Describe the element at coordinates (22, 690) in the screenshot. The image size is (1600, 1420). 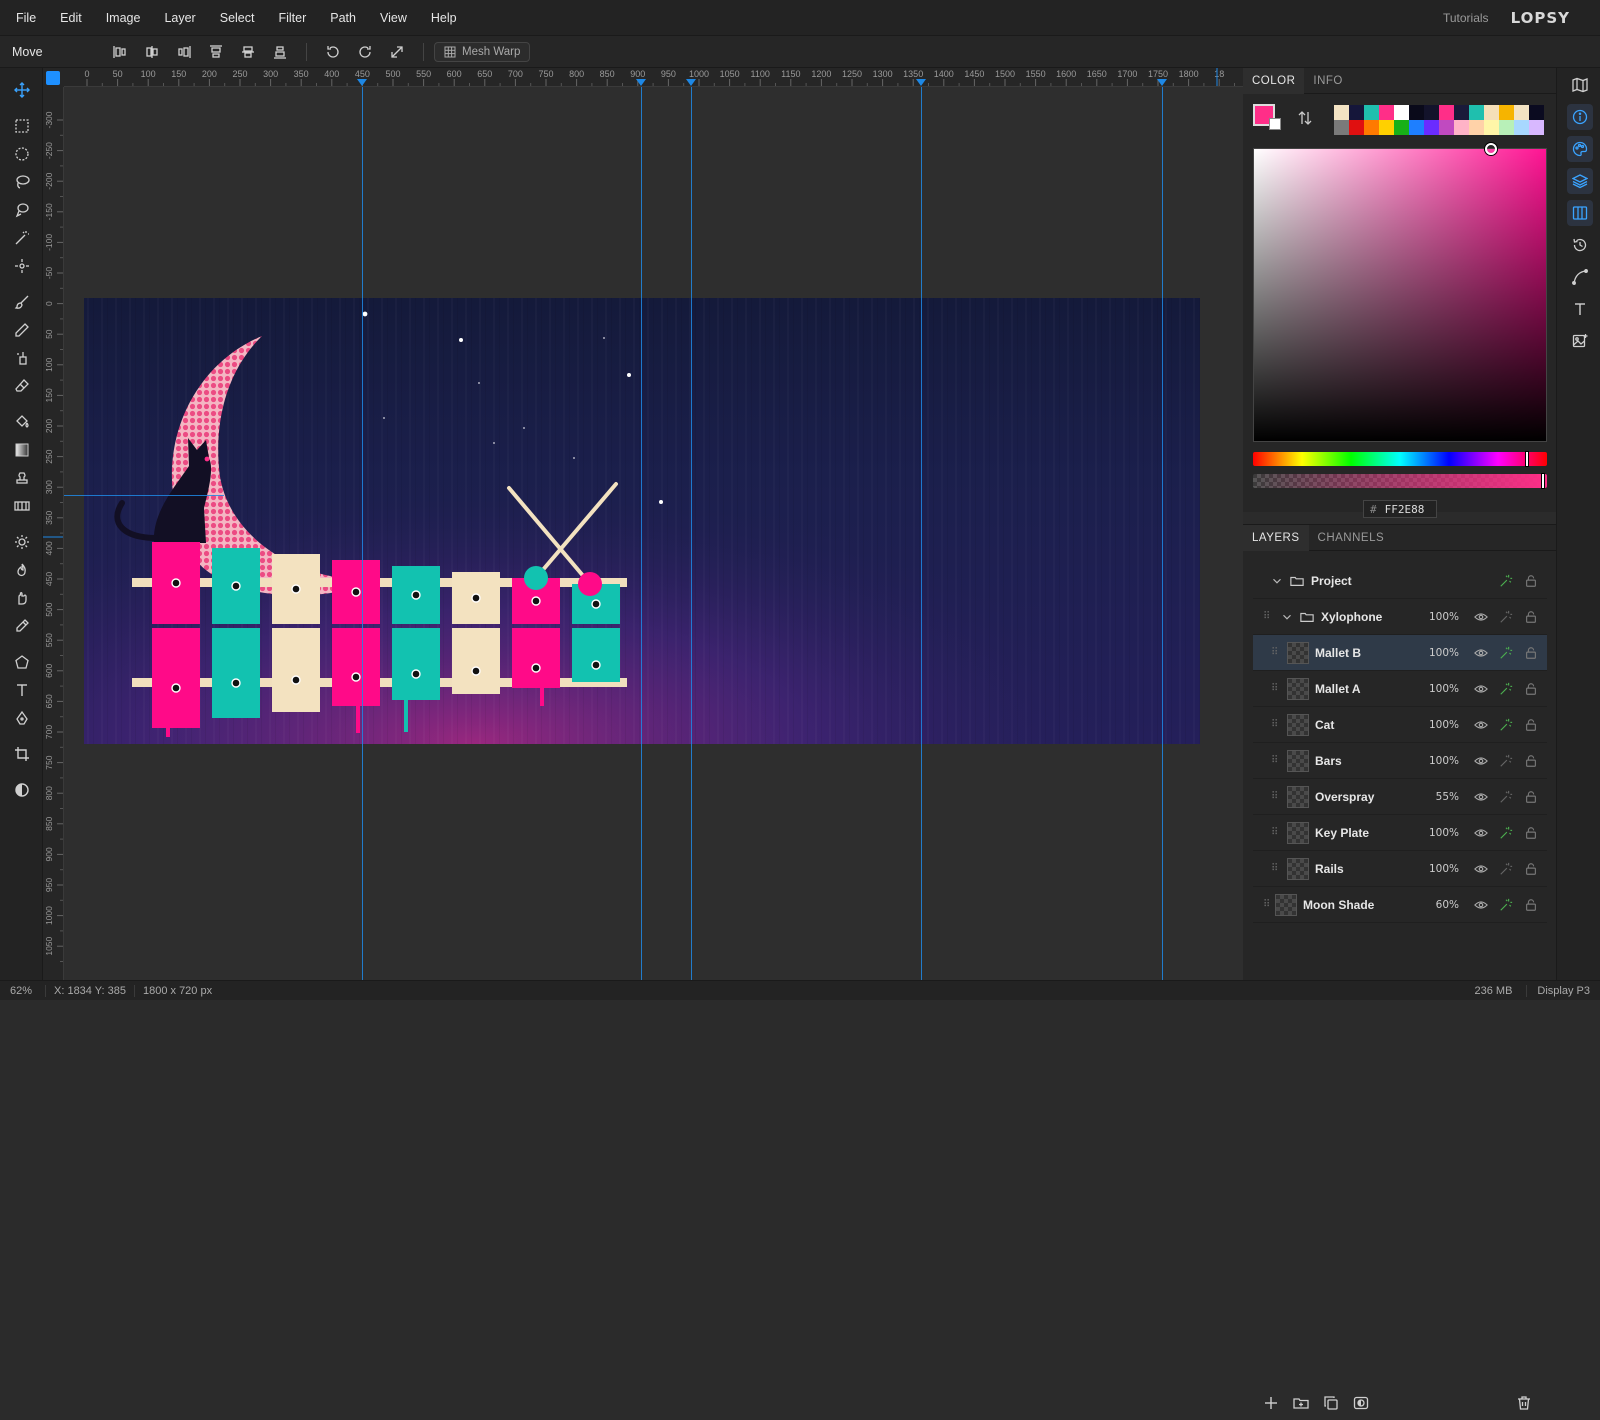
I see `type-icon` at that location.